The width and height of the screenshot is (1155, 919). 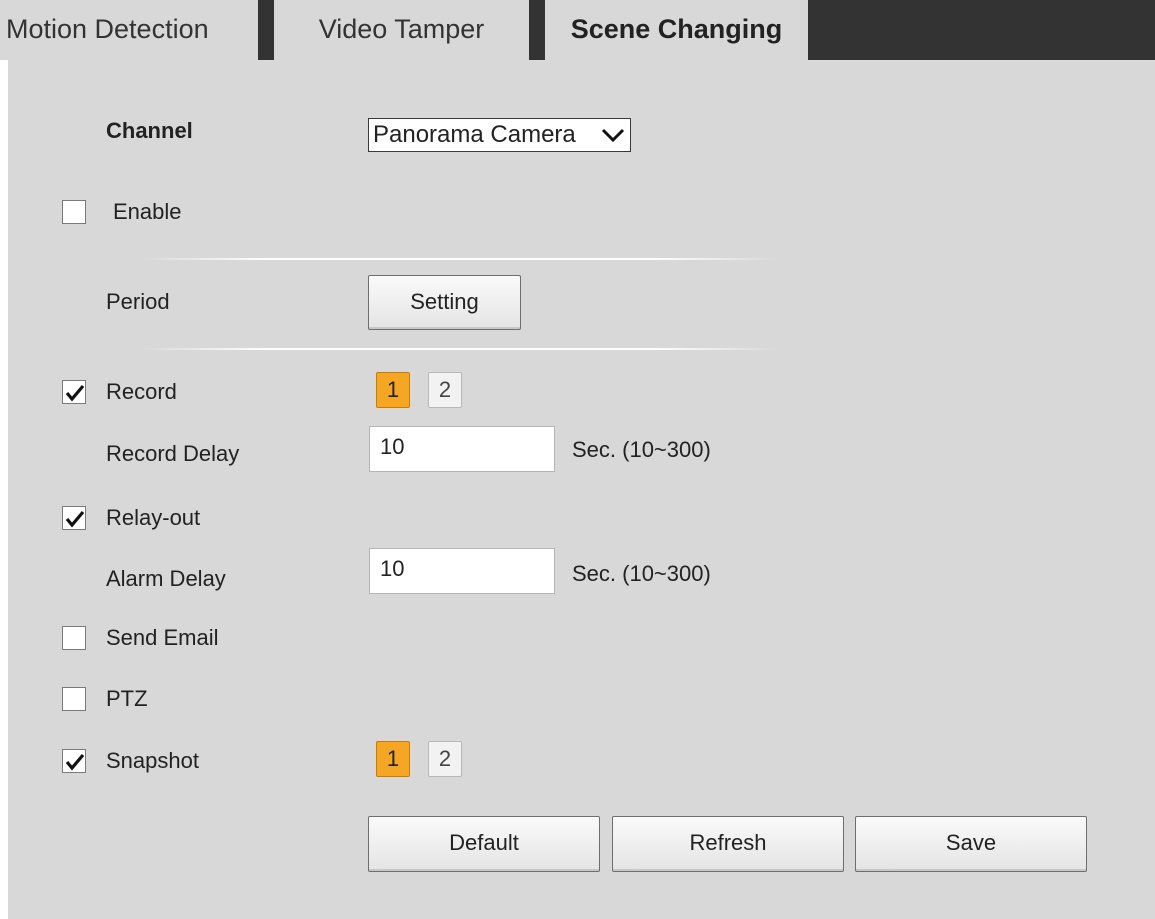 What do you see at coordinates (641, 449) in the screenshot?
I see `record-delay-unit: Sec. (10~300)` at bounding box center [641, 449].